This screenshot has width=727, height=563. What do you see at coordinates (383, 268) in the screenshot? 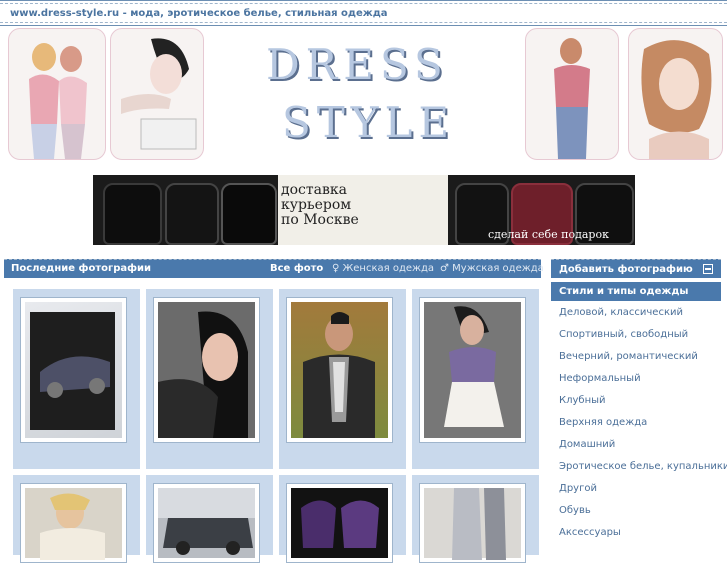
I see `female-clothes-link: ♀ Женская одежда` at bounding box center [383, 268].